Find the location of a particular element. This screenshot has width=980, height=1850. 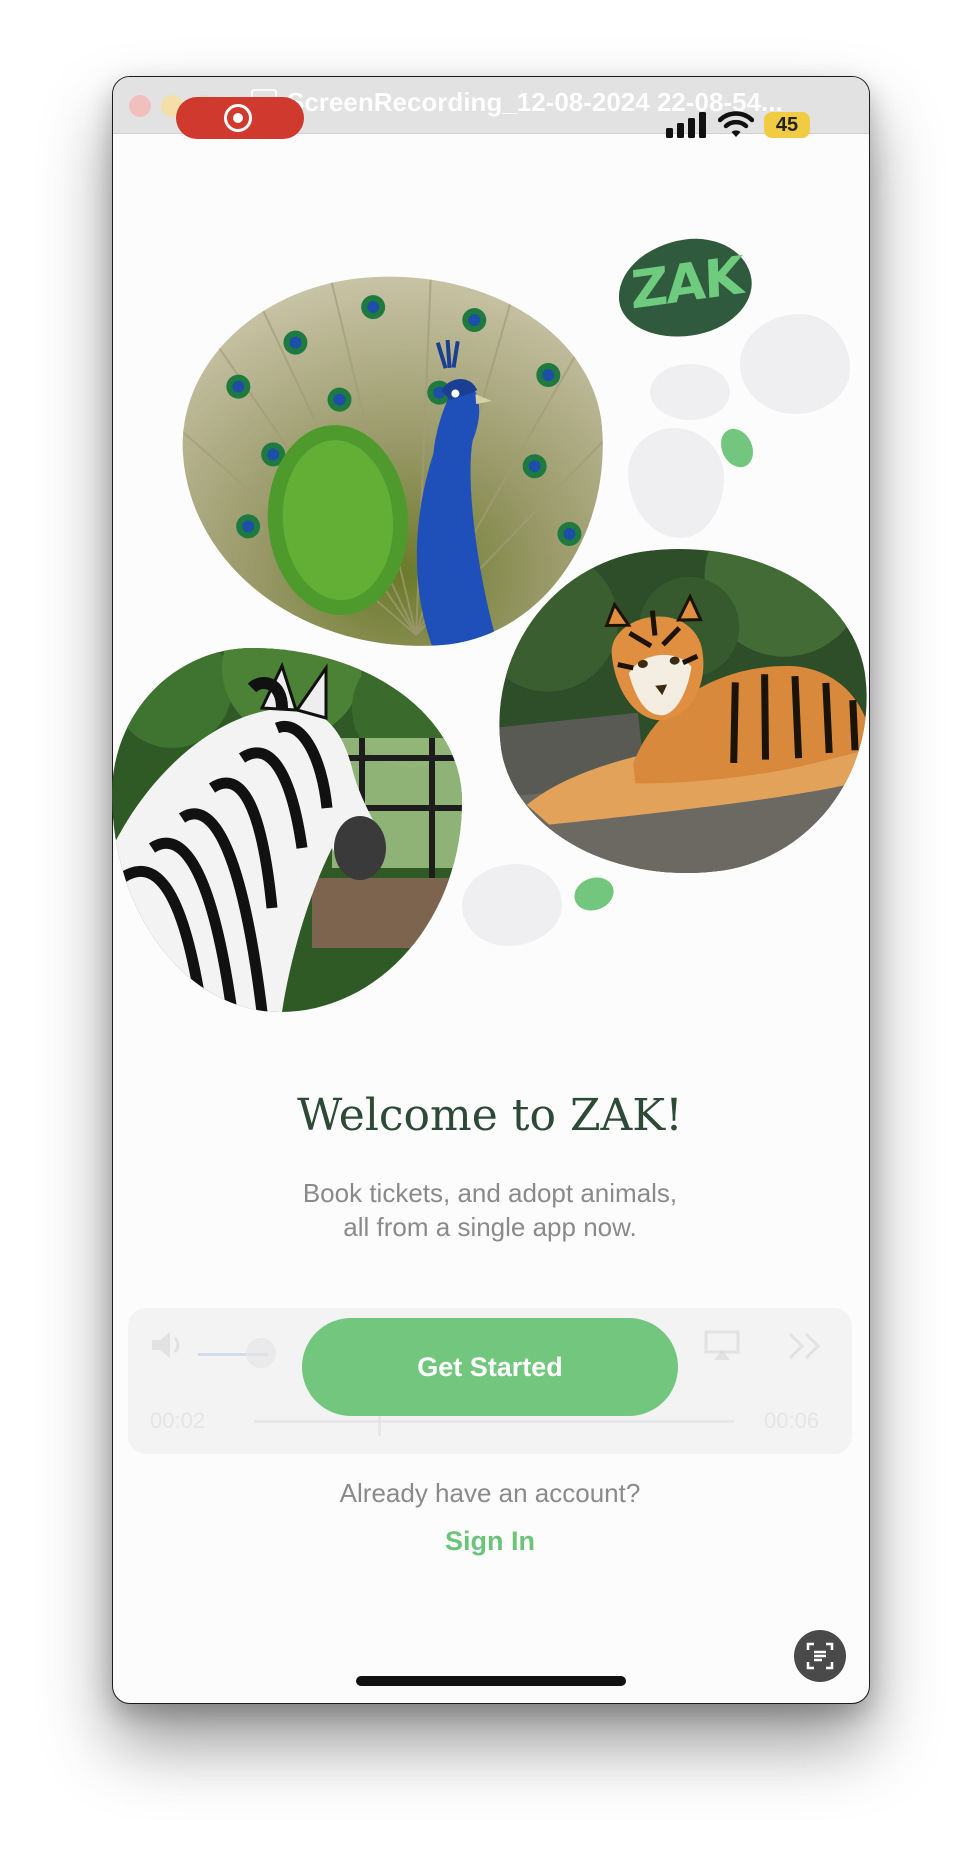

subtitle-line: all from a single app now. is located at coordinates (490, 1227).